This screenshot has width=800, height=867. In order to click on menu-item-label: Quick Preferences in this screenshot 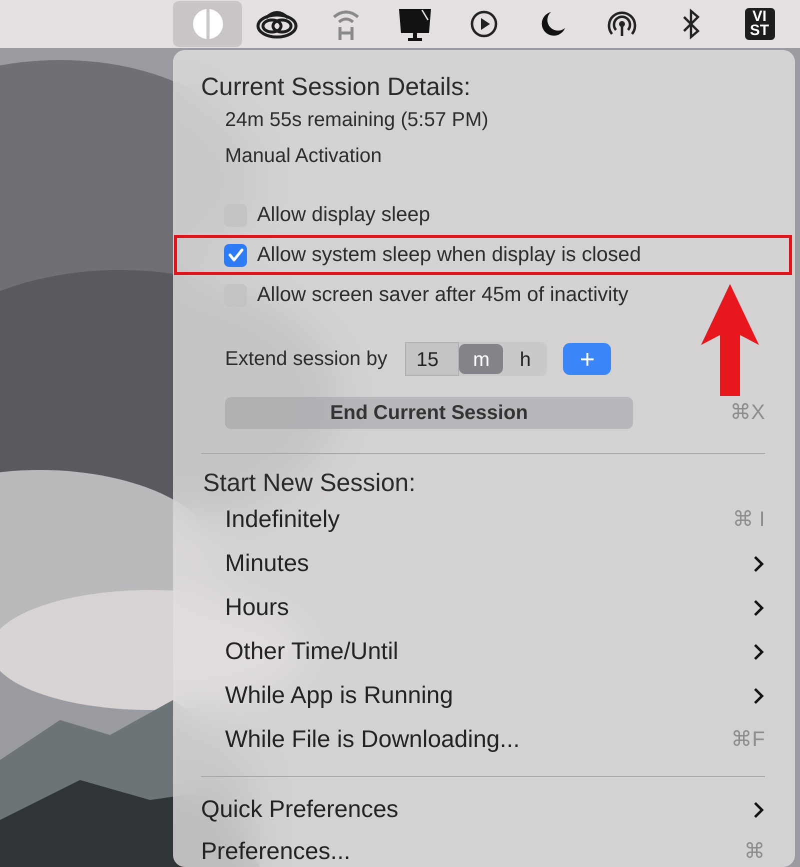, I will do `click(299, 810)`.